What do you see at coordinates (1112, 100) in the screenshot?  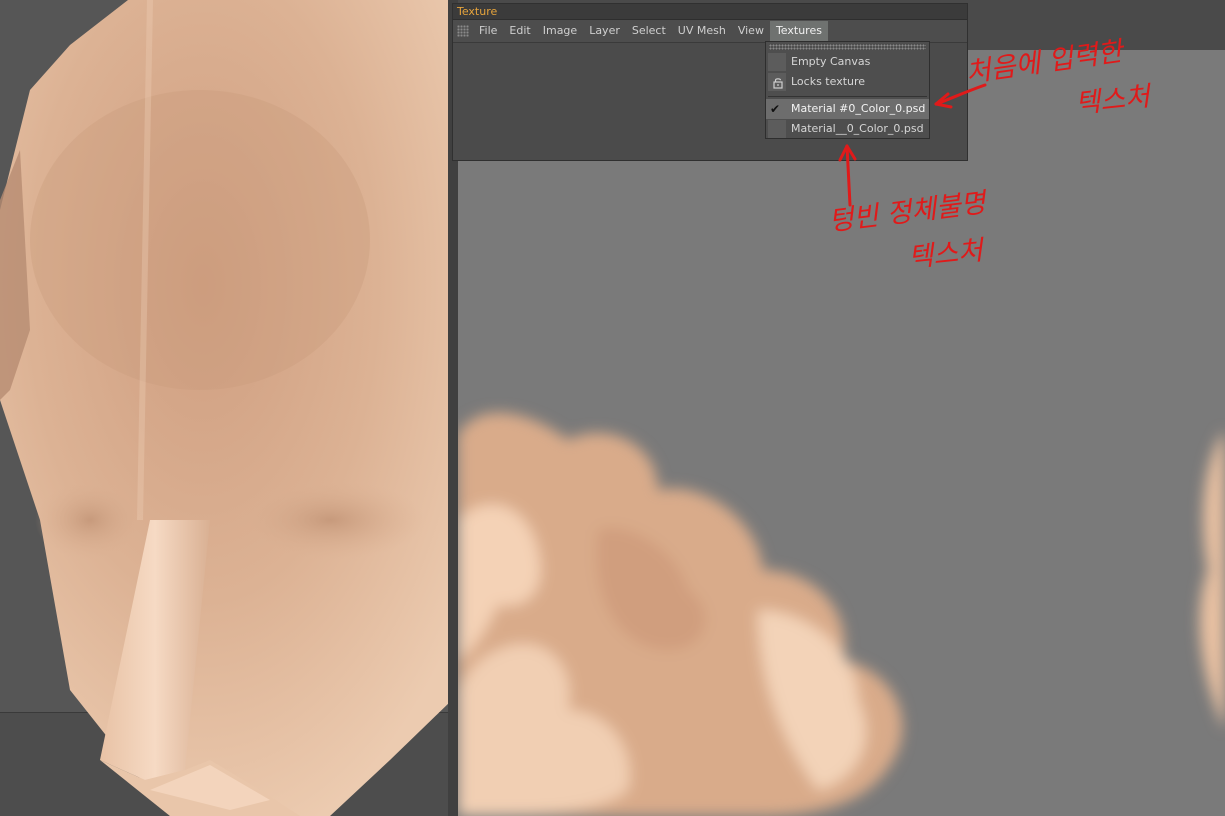 I see `annotation-first-texture-line2: 텍스처` at bounding box center [1112, 100].